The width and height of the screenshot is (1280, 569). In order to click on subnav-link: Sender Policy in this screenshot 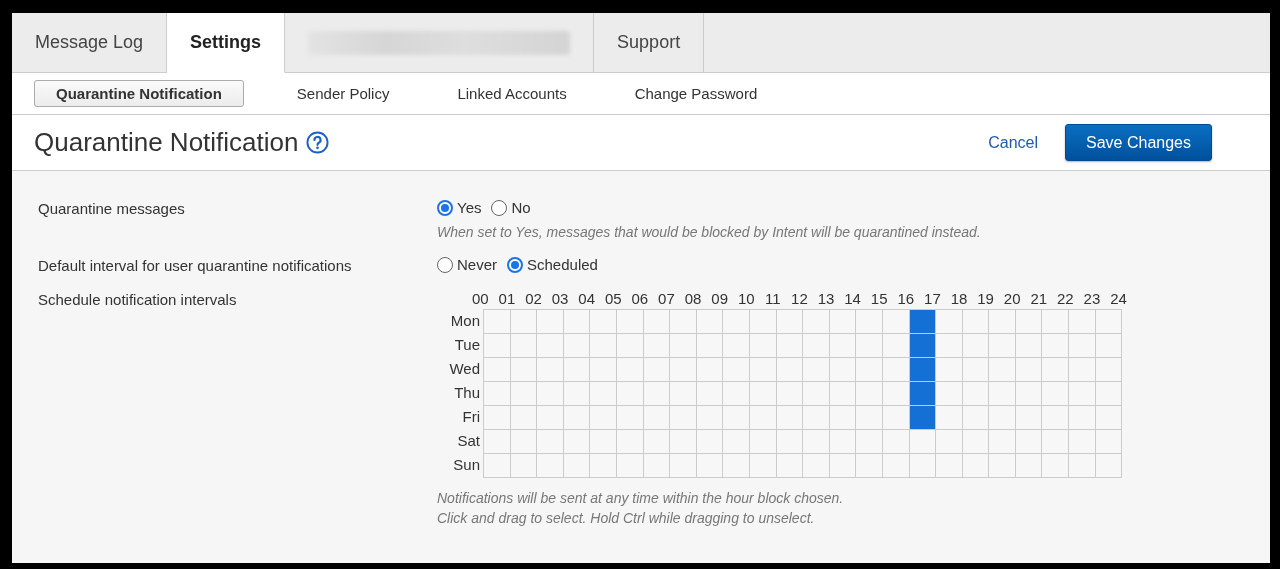, I will do `click(343, 93)`.